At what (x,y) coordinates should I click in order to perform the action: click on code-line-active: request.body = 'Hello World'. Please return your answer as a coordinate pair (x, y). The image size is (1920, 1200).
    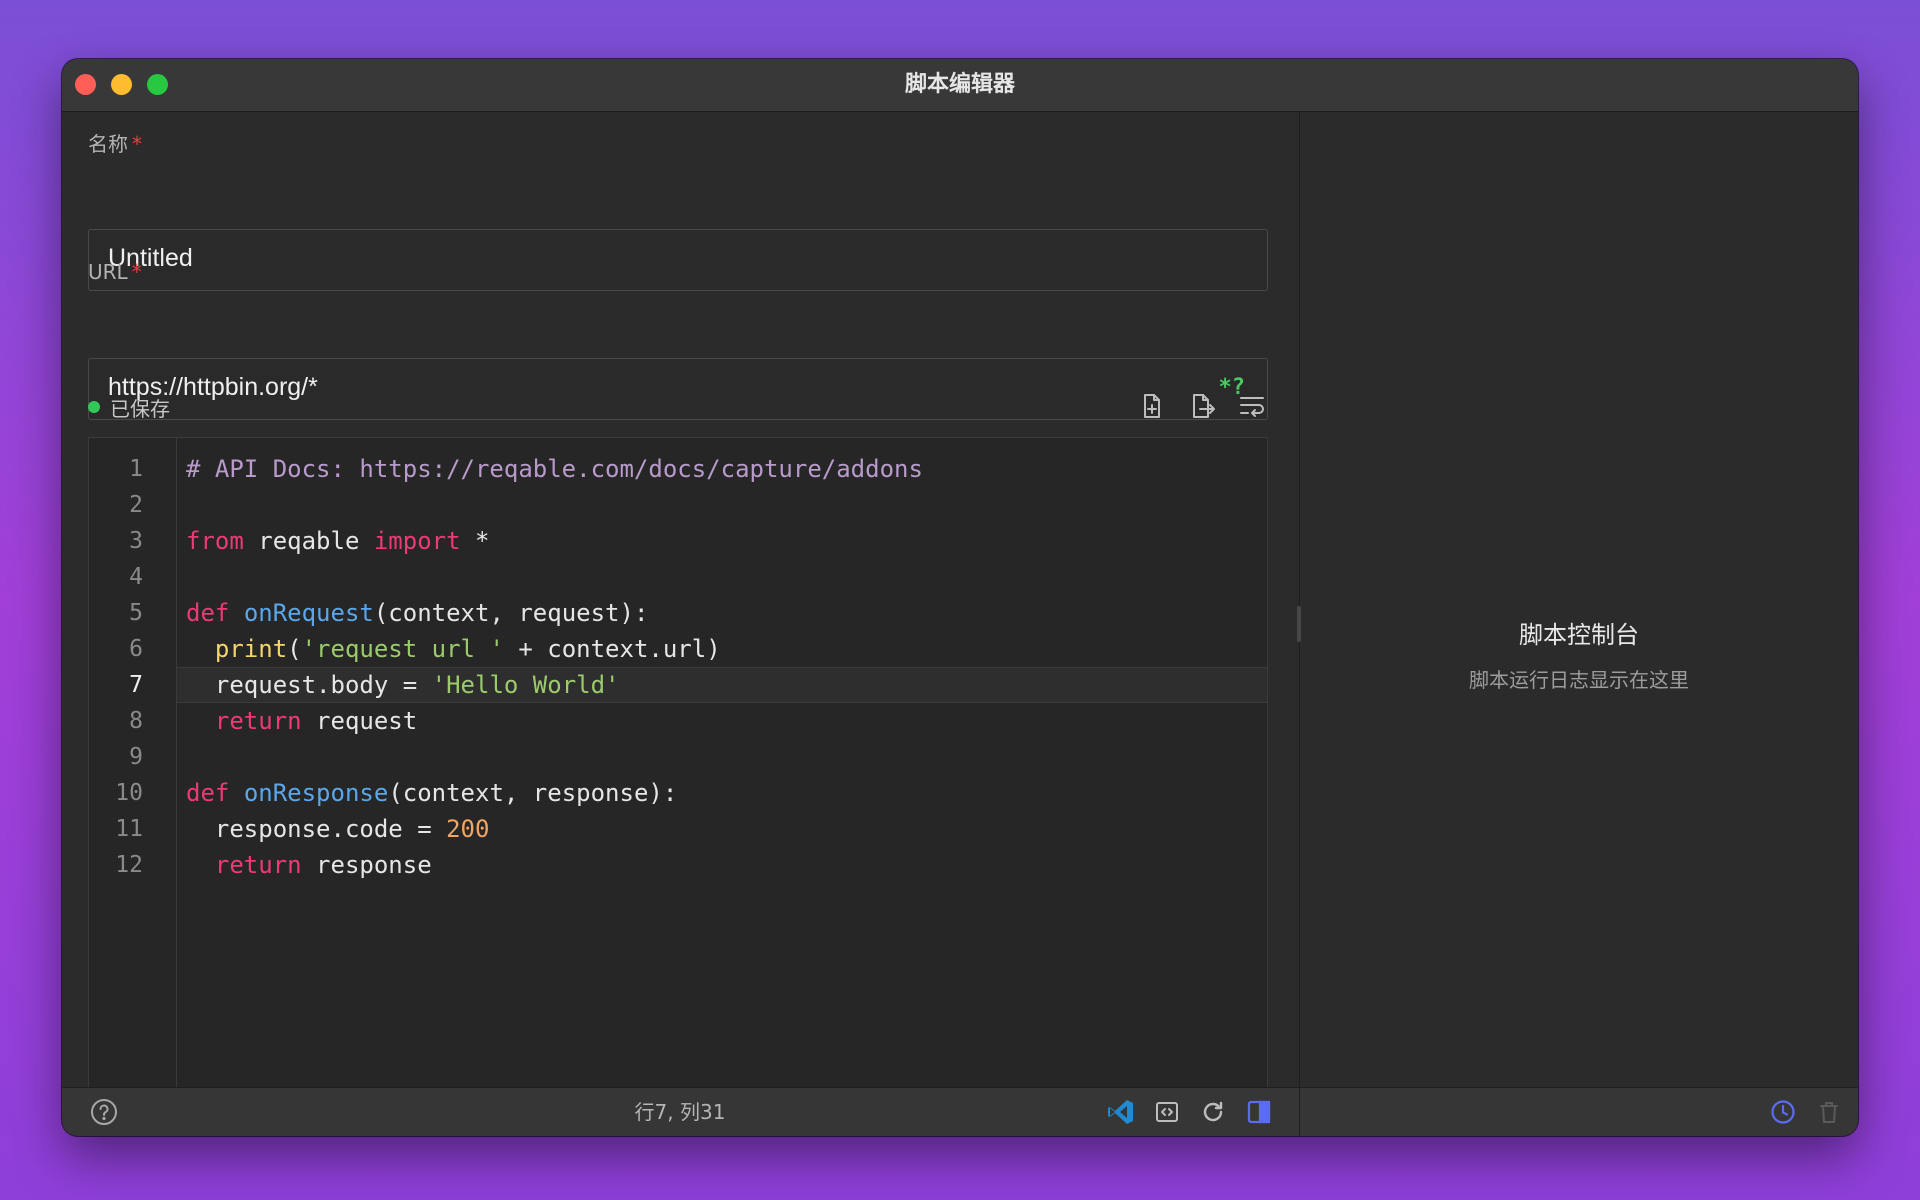
    Looking at the image, I should click on (722, 685).